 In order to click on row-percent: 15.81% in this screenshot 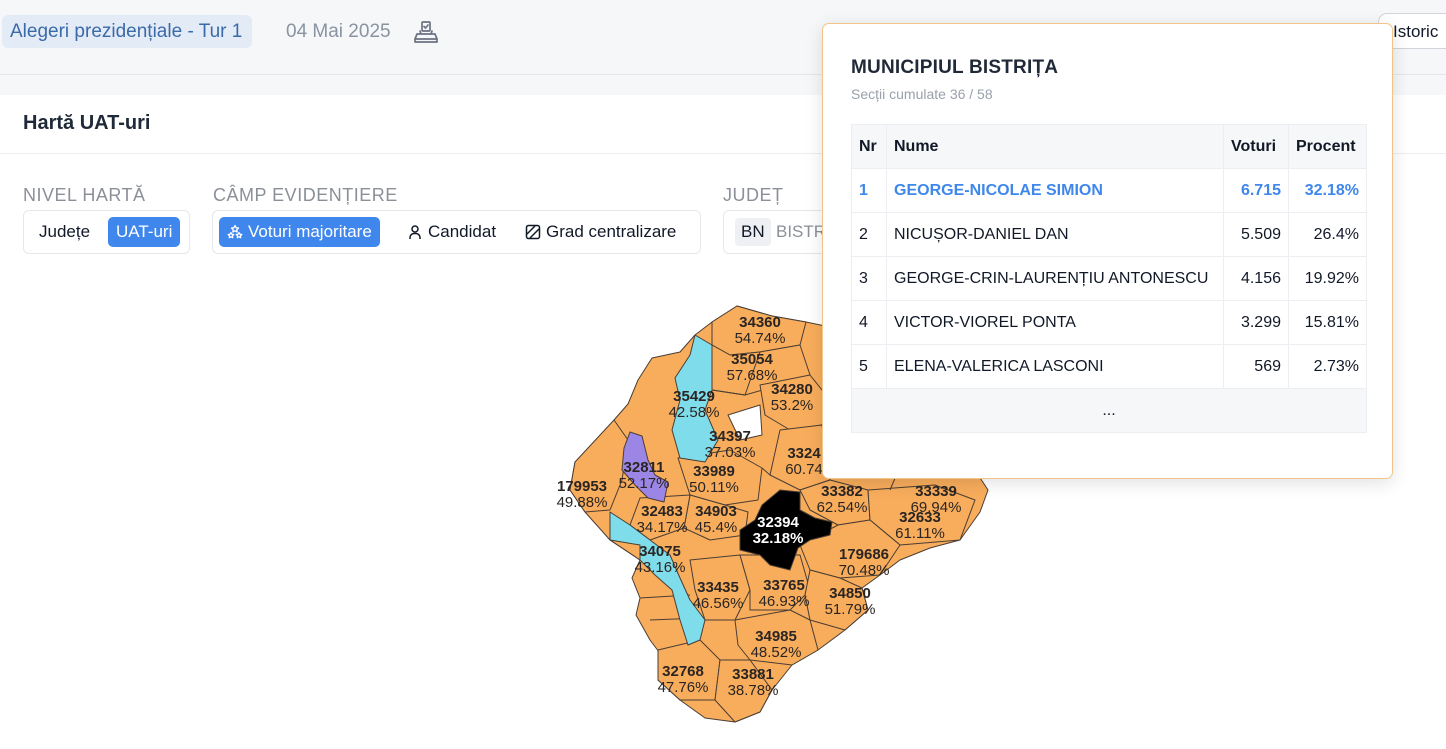, I will do `click(1327, 322)`.